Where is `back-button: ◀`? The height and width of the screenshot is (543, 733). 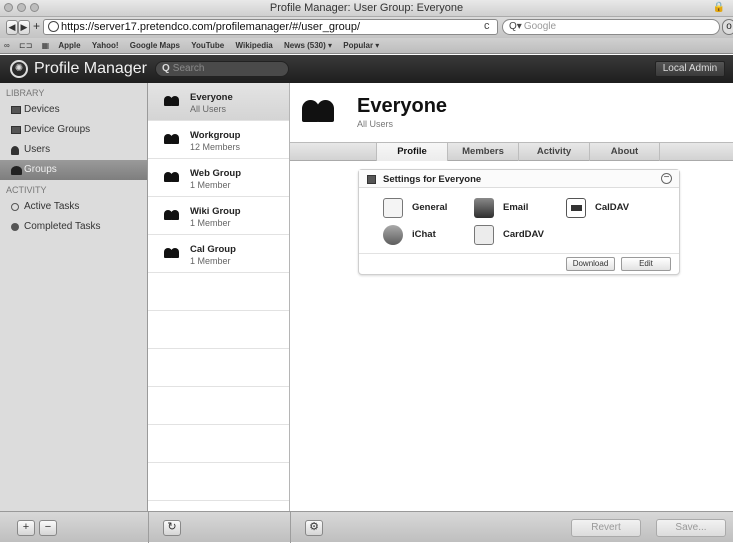
back-button: ◀ is located at coordinates (12, 27).